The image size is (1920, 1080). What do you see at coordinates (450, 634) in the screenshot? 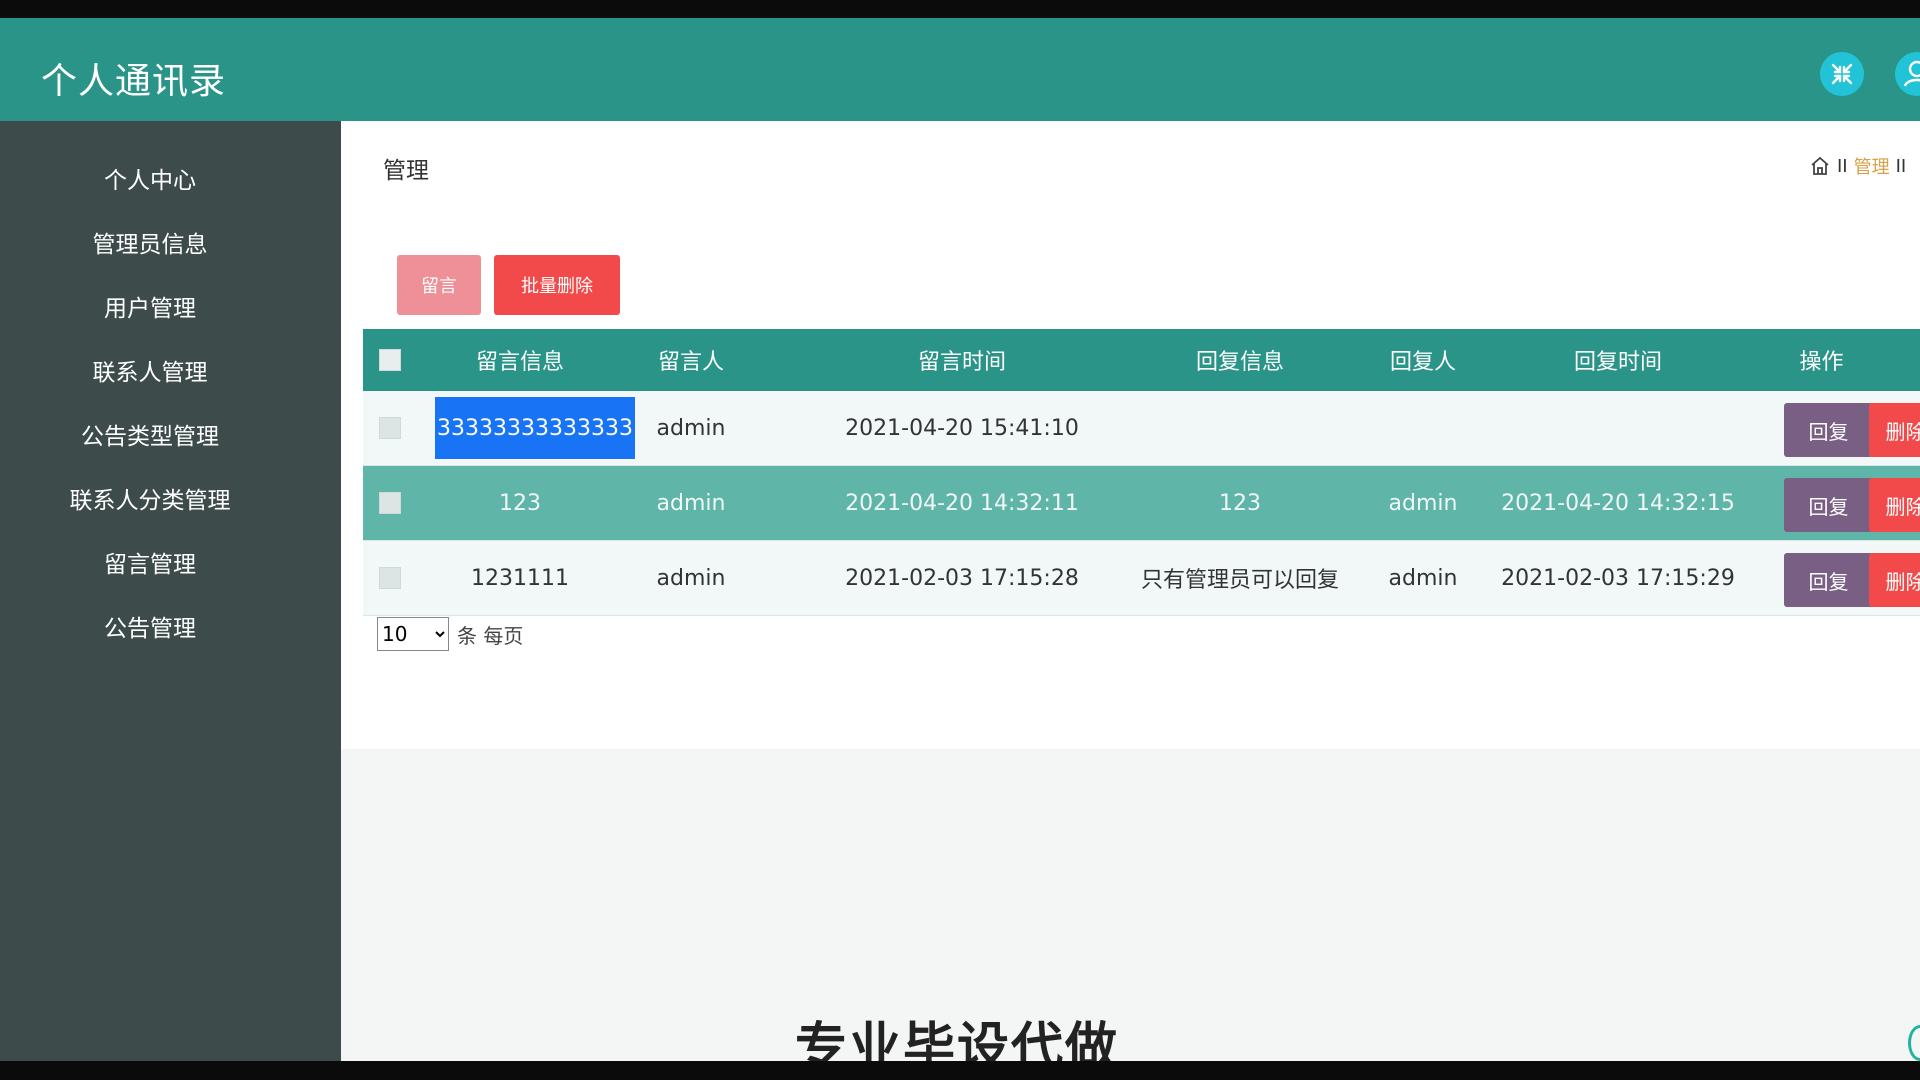
I see `pagination: 10 条 每页` at bounding box center [450, 634].